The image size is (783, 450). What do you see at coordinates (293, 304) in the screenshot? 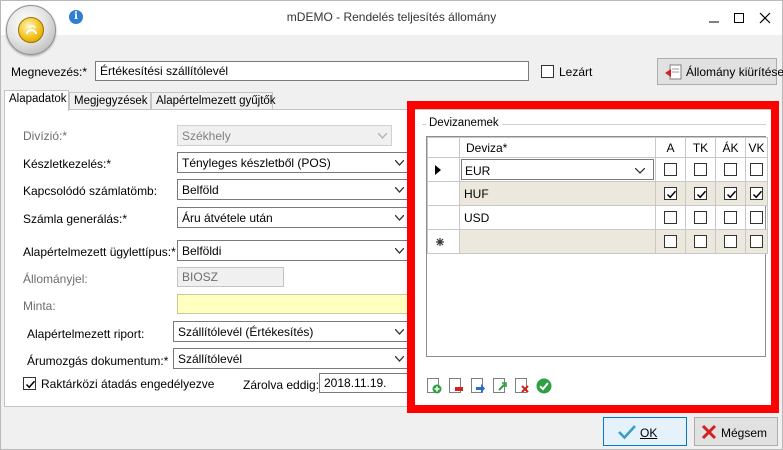
I see `pattern-input` at bounding box center [293, 304].